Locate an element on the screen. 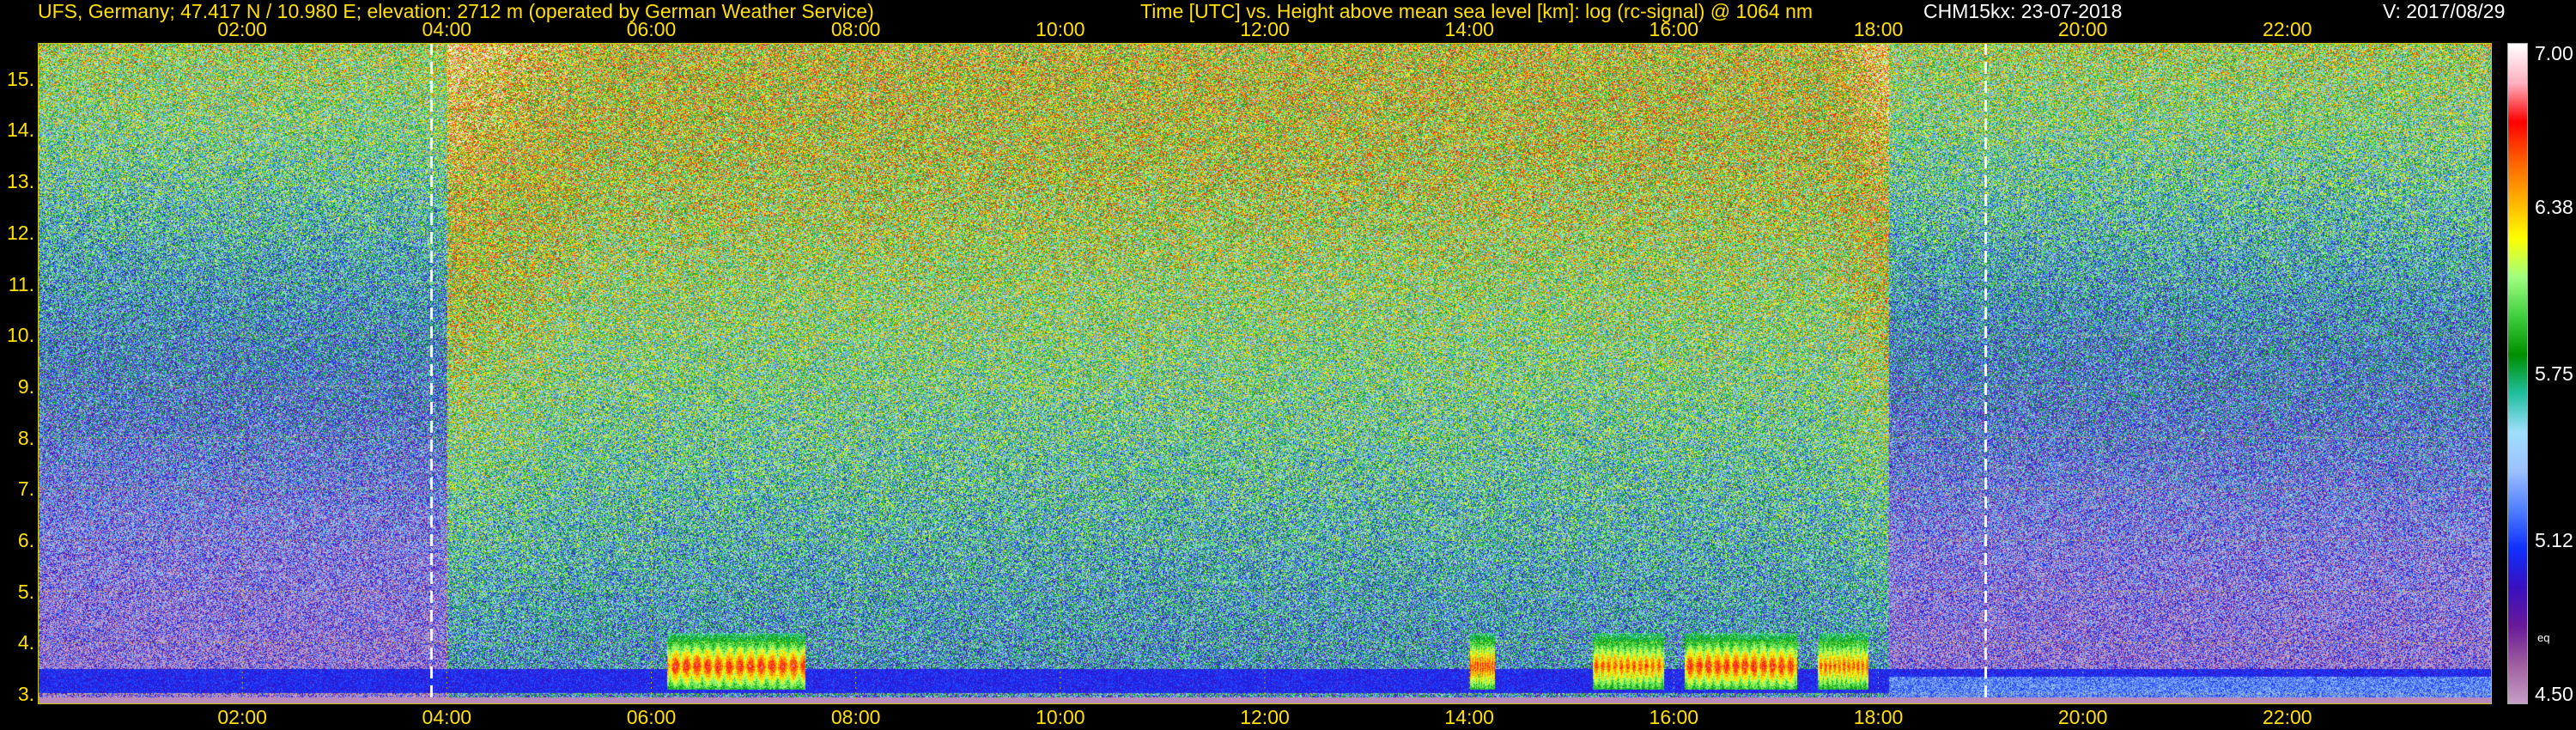  colorbar-tick-label: 5.75 is located at coordinates (2554, 373).